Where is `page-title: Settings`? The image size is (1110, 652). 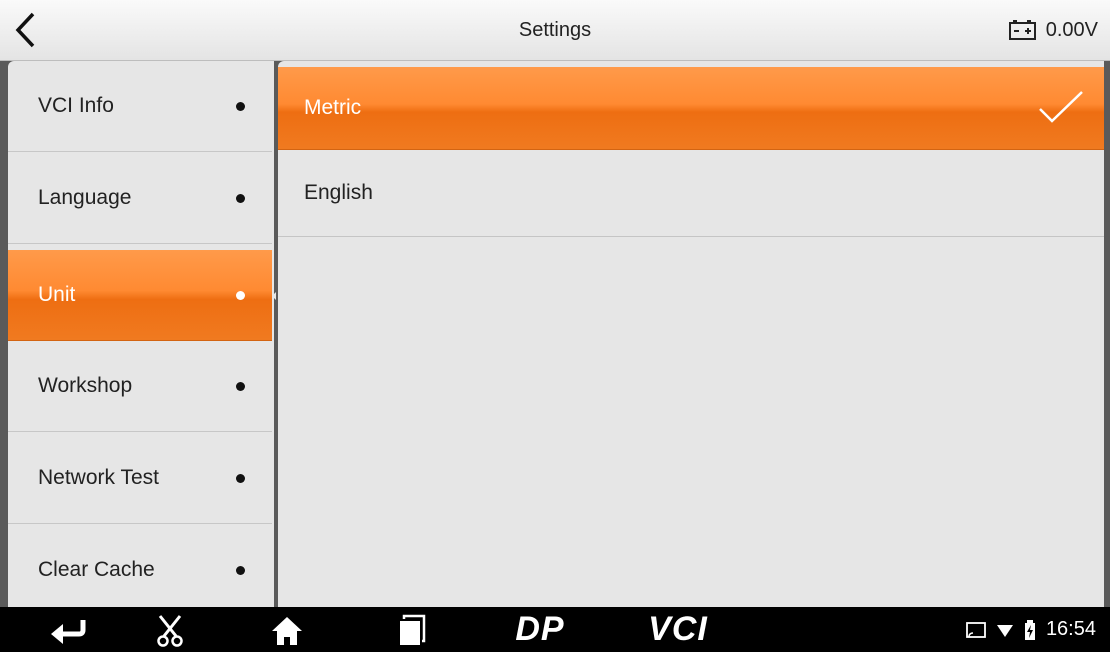
page-title: Settings is located at coordinates (555, 30).